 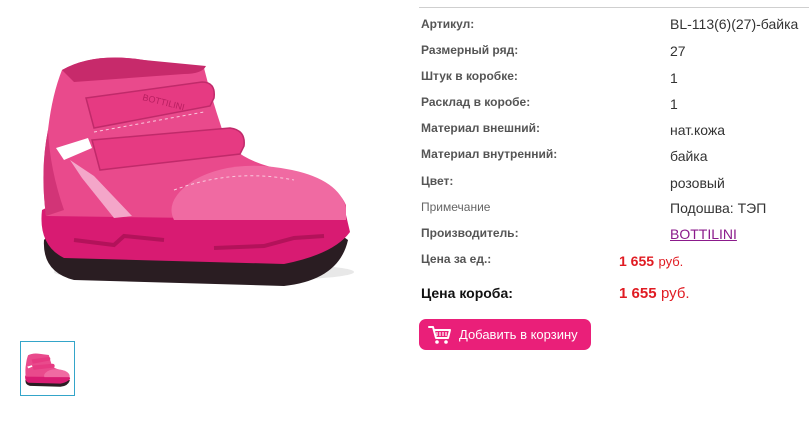 I want to click on spec-row-outer-material: Материал внешний: нат.кожа, so click(x=404, y=134).